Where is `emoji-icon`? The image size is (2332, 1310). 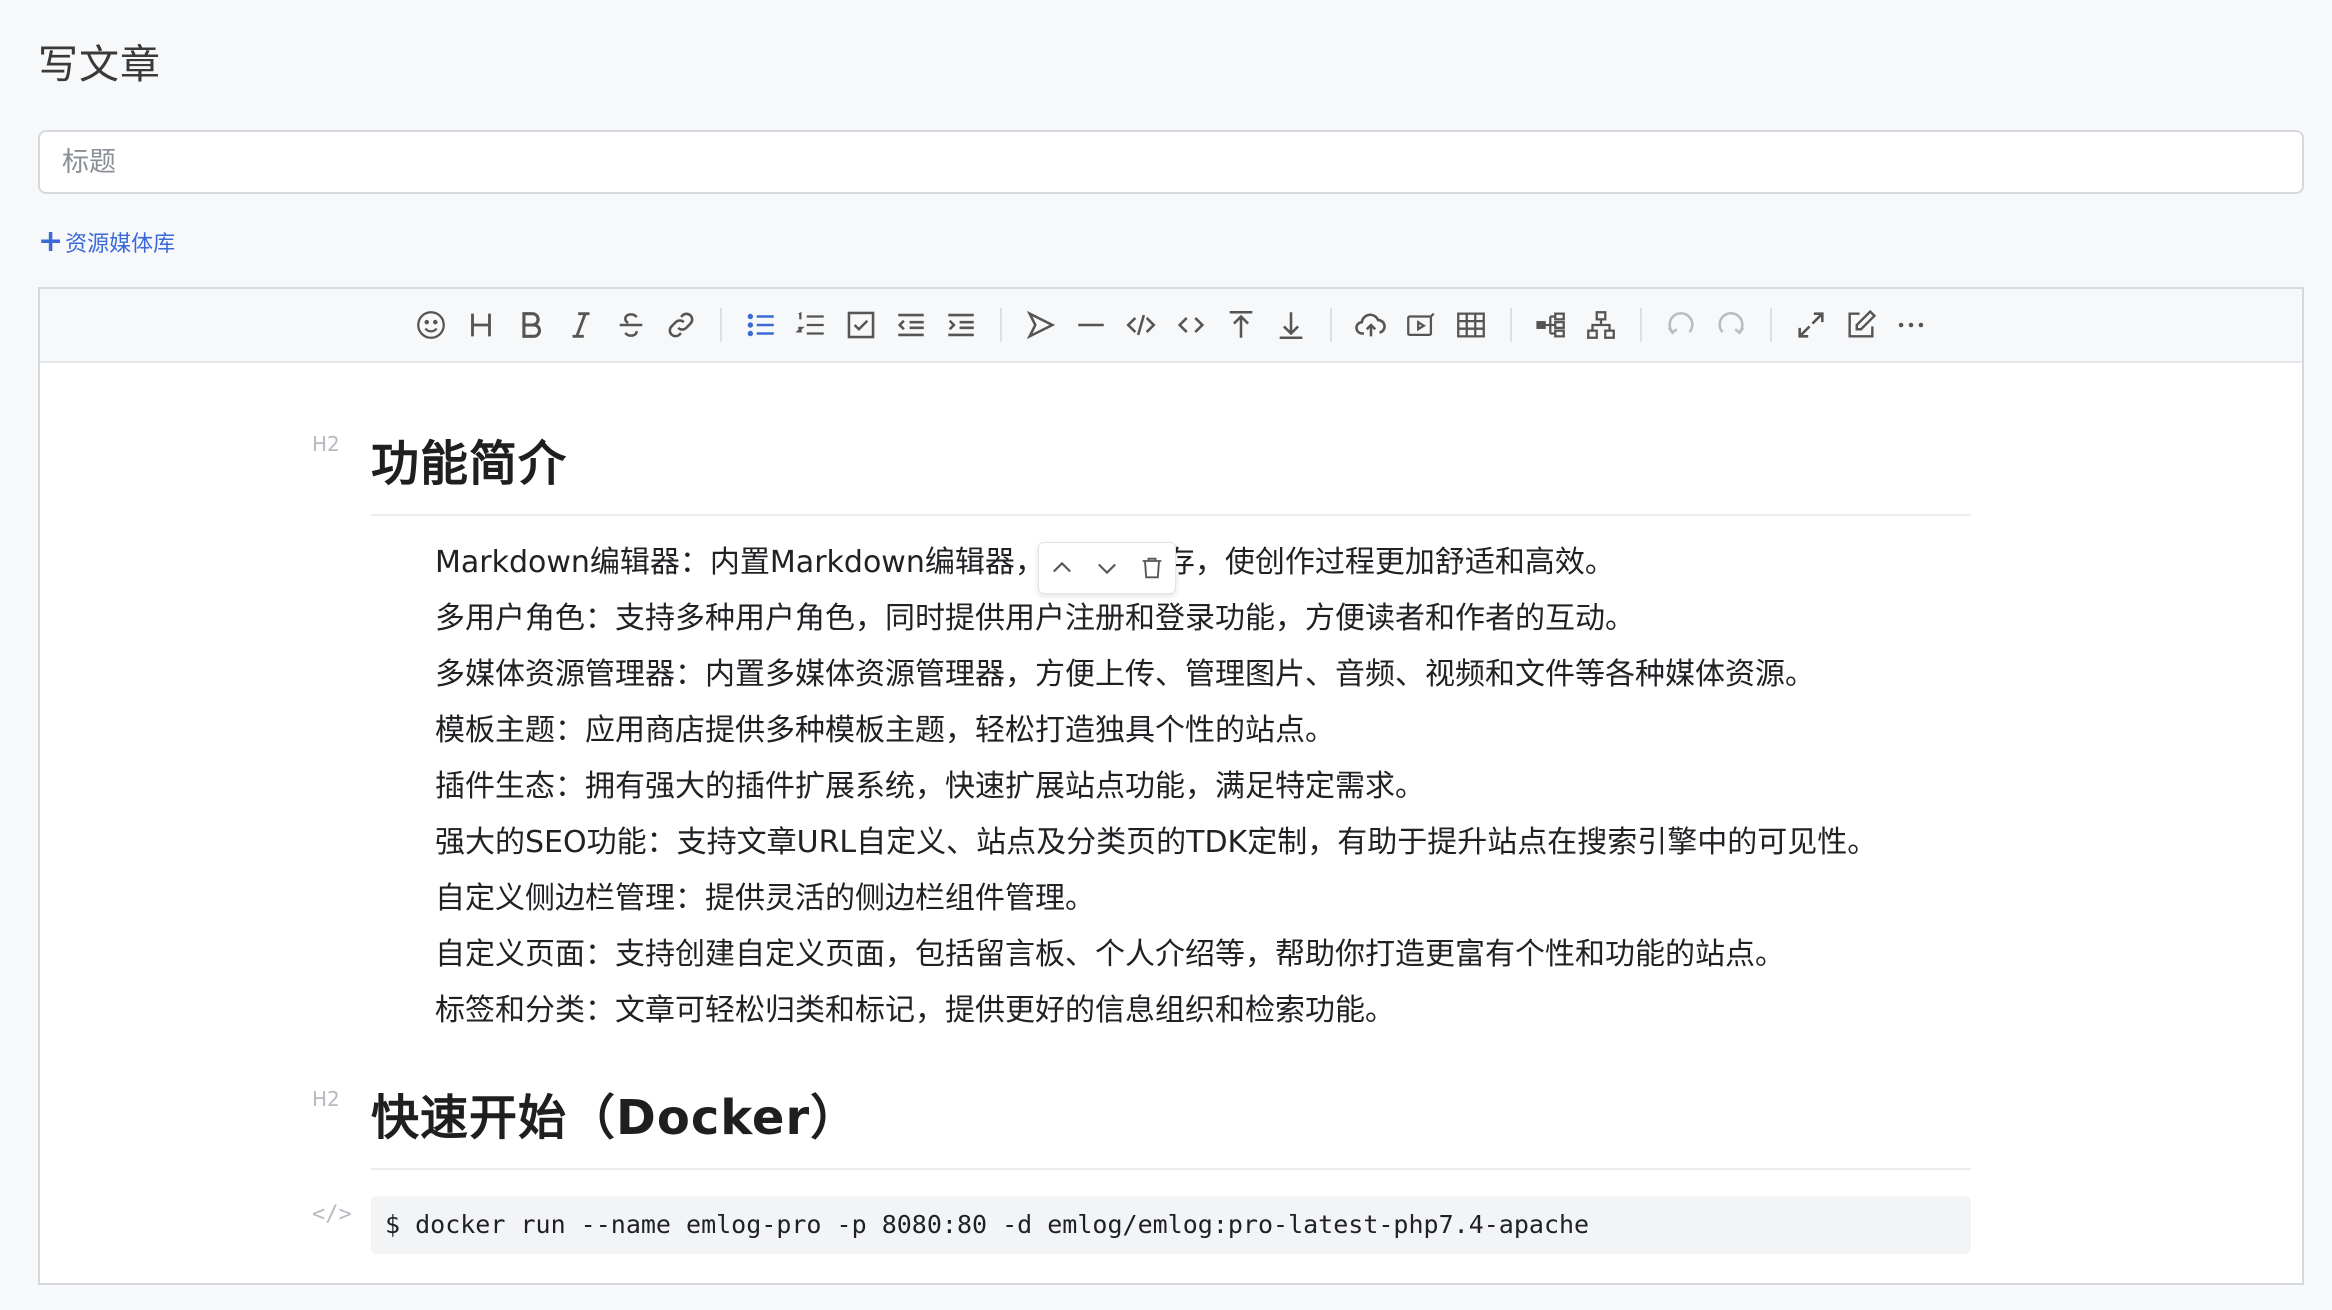 emoji-icon is located at coordinates (431, 325).